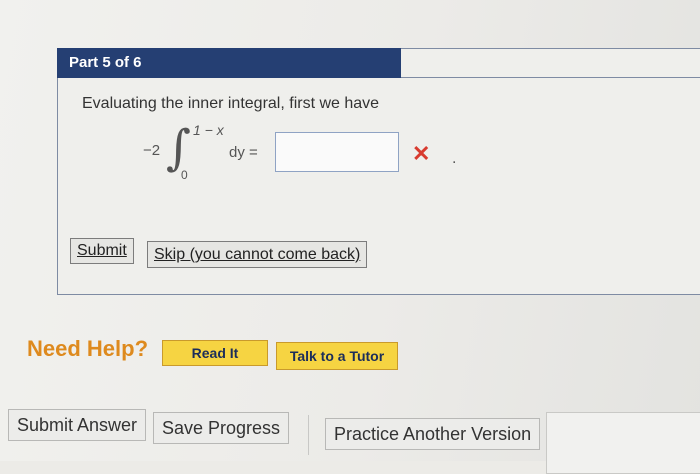  What do you see at coordinates (243, 152) in the screenshot?
I see `differential-label: dy =` at bounding box center [243, 152].